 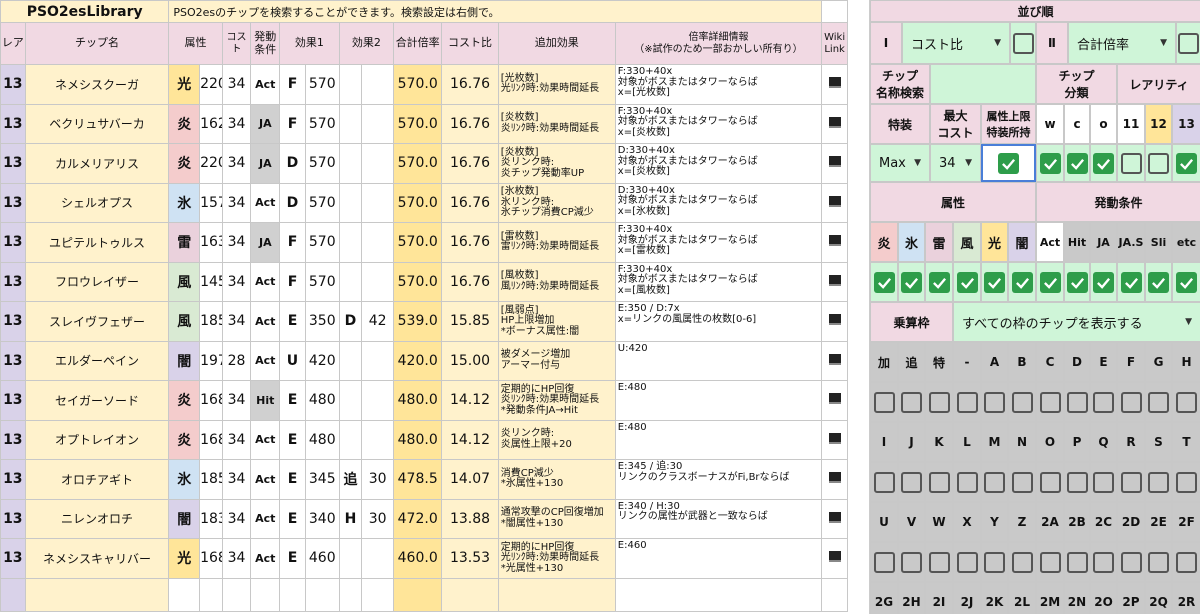 I want to click on sort2-select: 合計倍率 ▼, so click(x=1122, y=43).